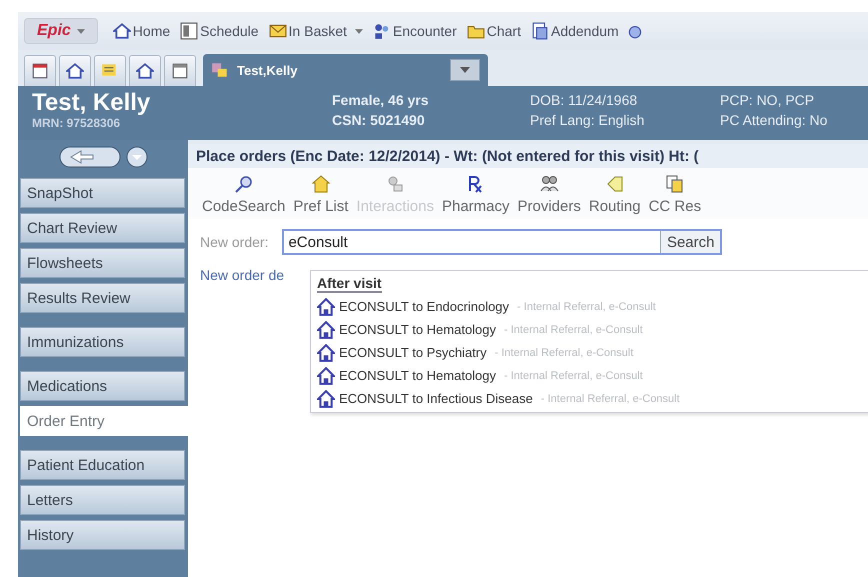  I want to click on tab-menu-button, so click(465, 70).